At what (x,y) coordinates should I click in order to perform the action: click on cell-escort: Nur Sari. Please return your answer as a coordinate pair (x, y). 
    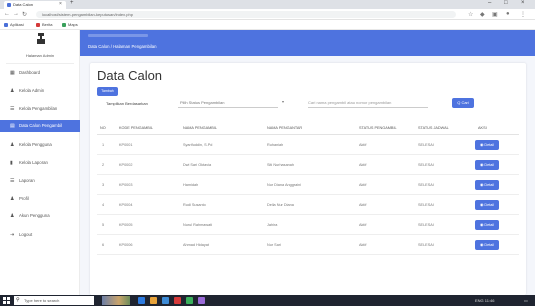
    Looking at the image, I should click on (274, 245).